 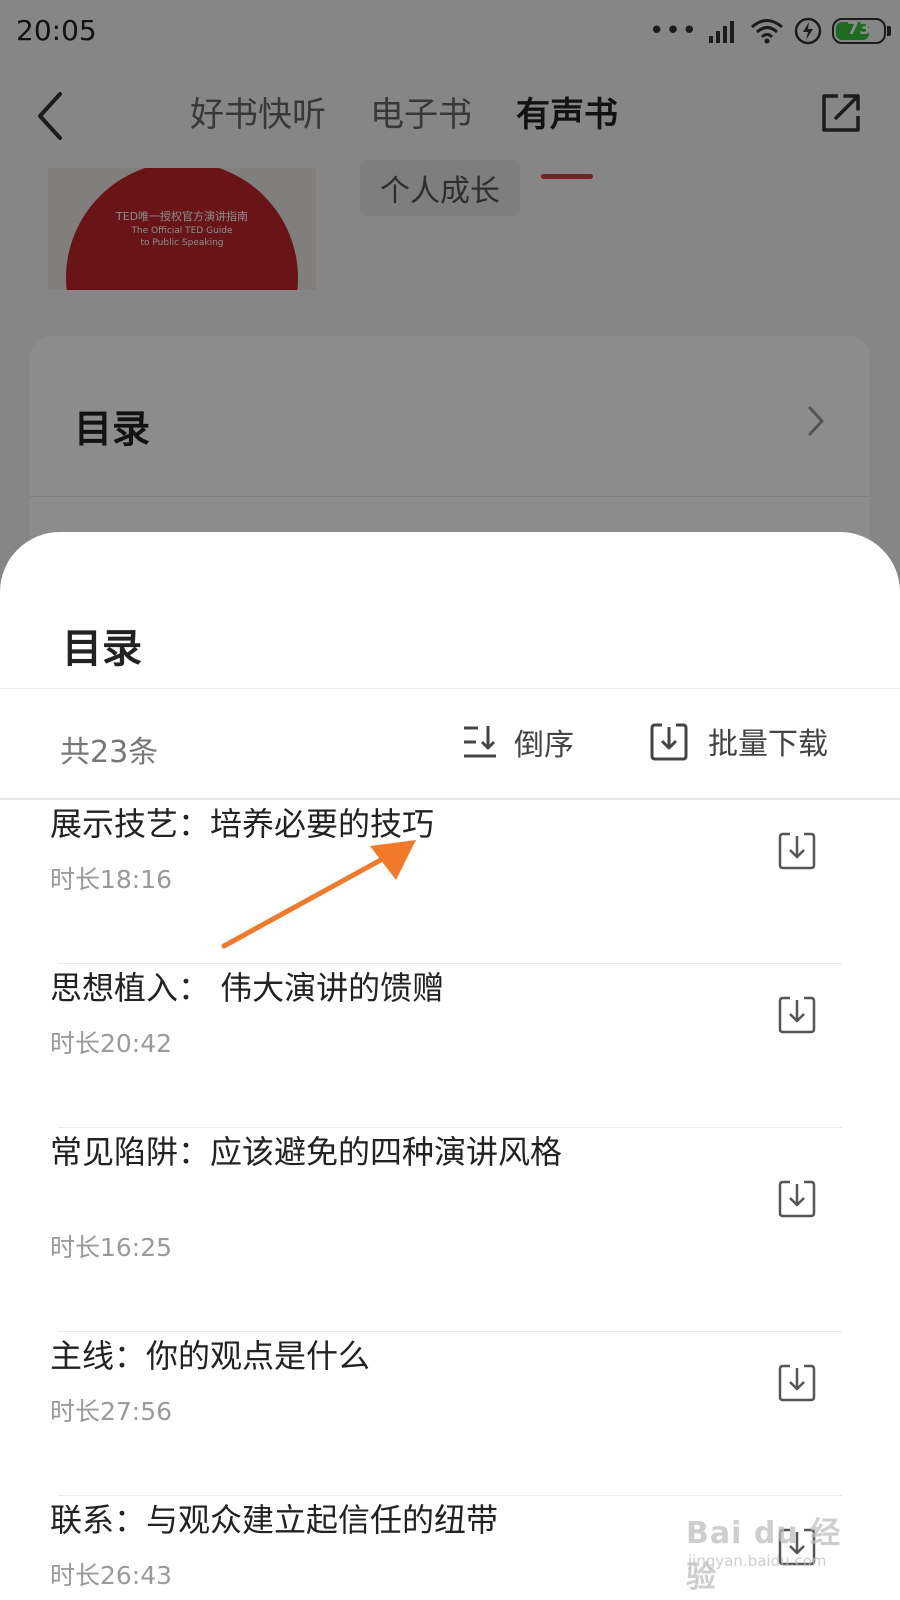 What do you see at coordinates (274, 1520) in the screenshot?
I see `chapter-title: 联系：与观众建立起信任的纽带` at bounding box center [274, 1520].